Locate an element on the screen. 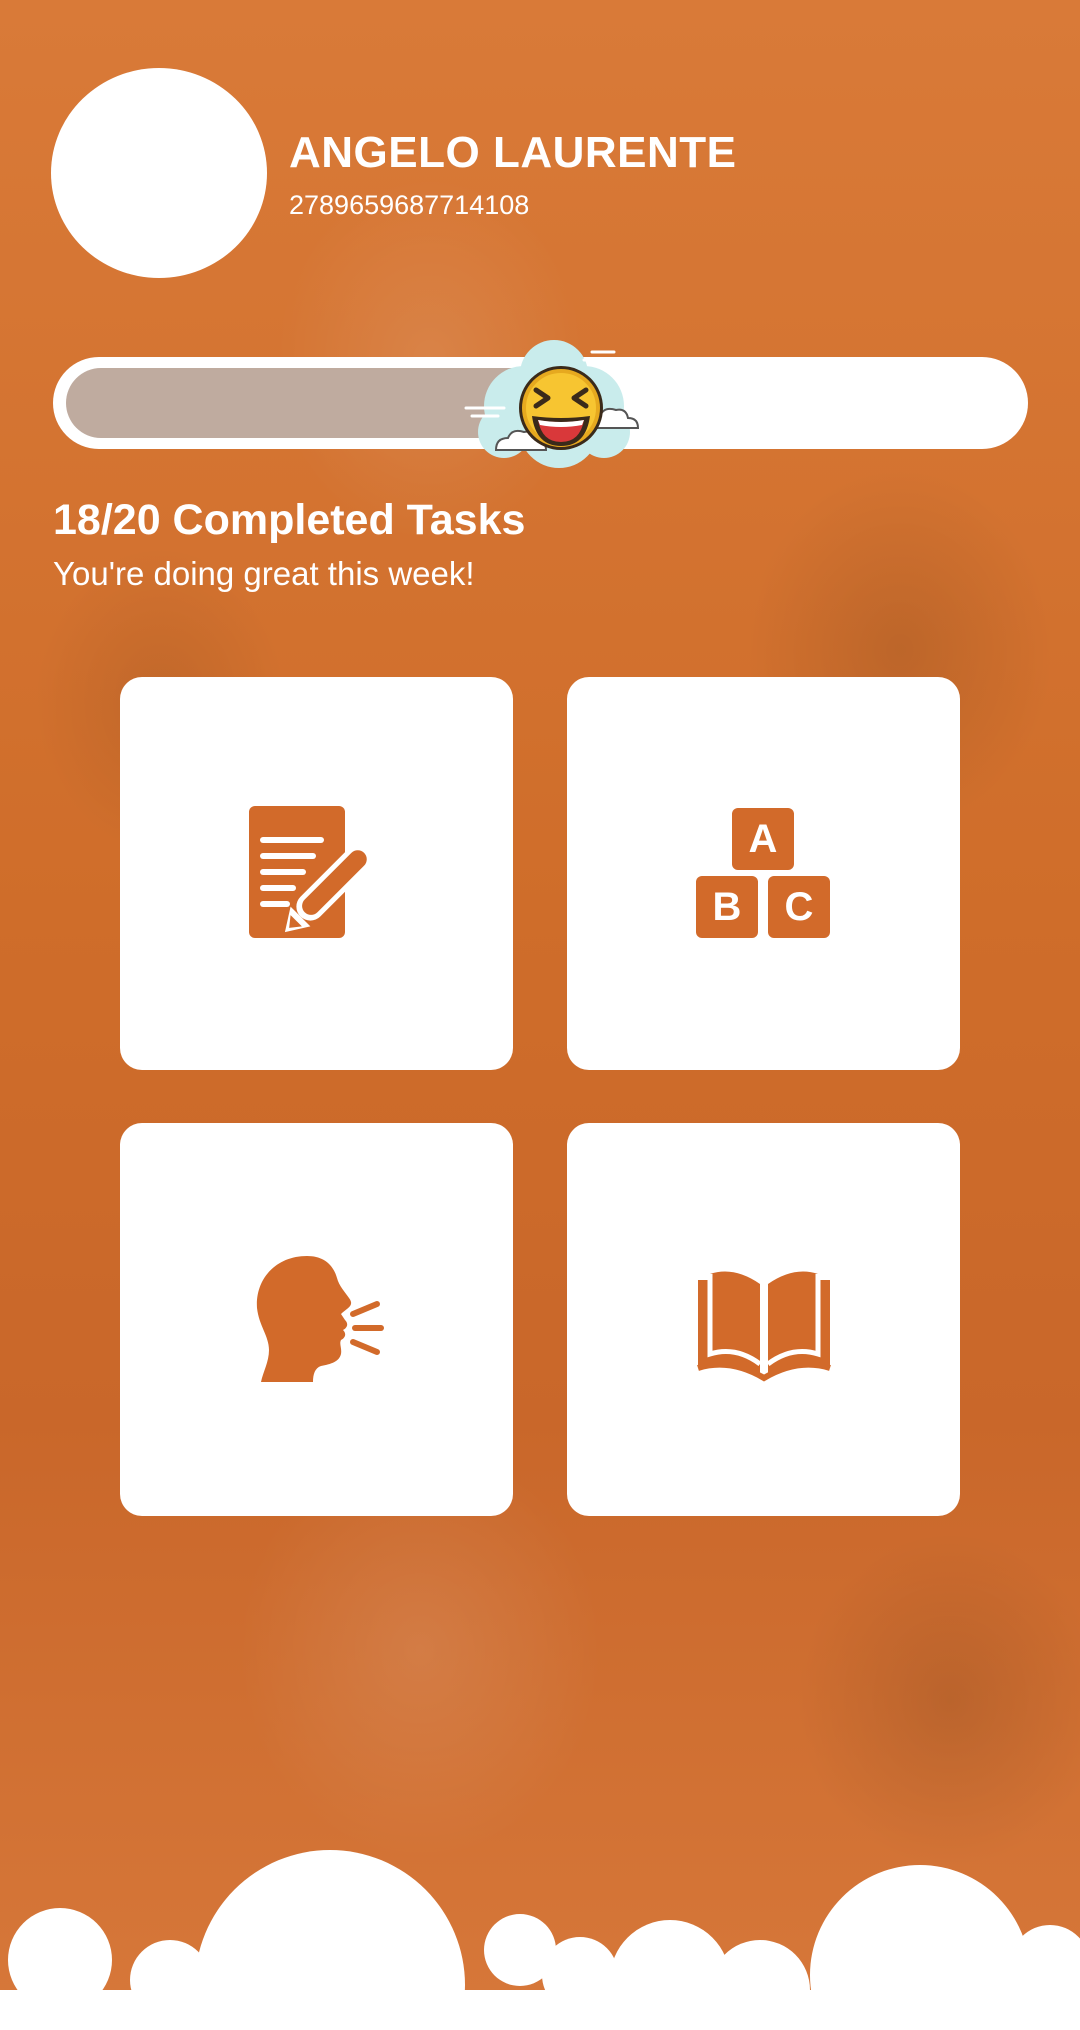 The image size is (1080, 2030). block-letter-c: C is located at coordinates (798, 907).